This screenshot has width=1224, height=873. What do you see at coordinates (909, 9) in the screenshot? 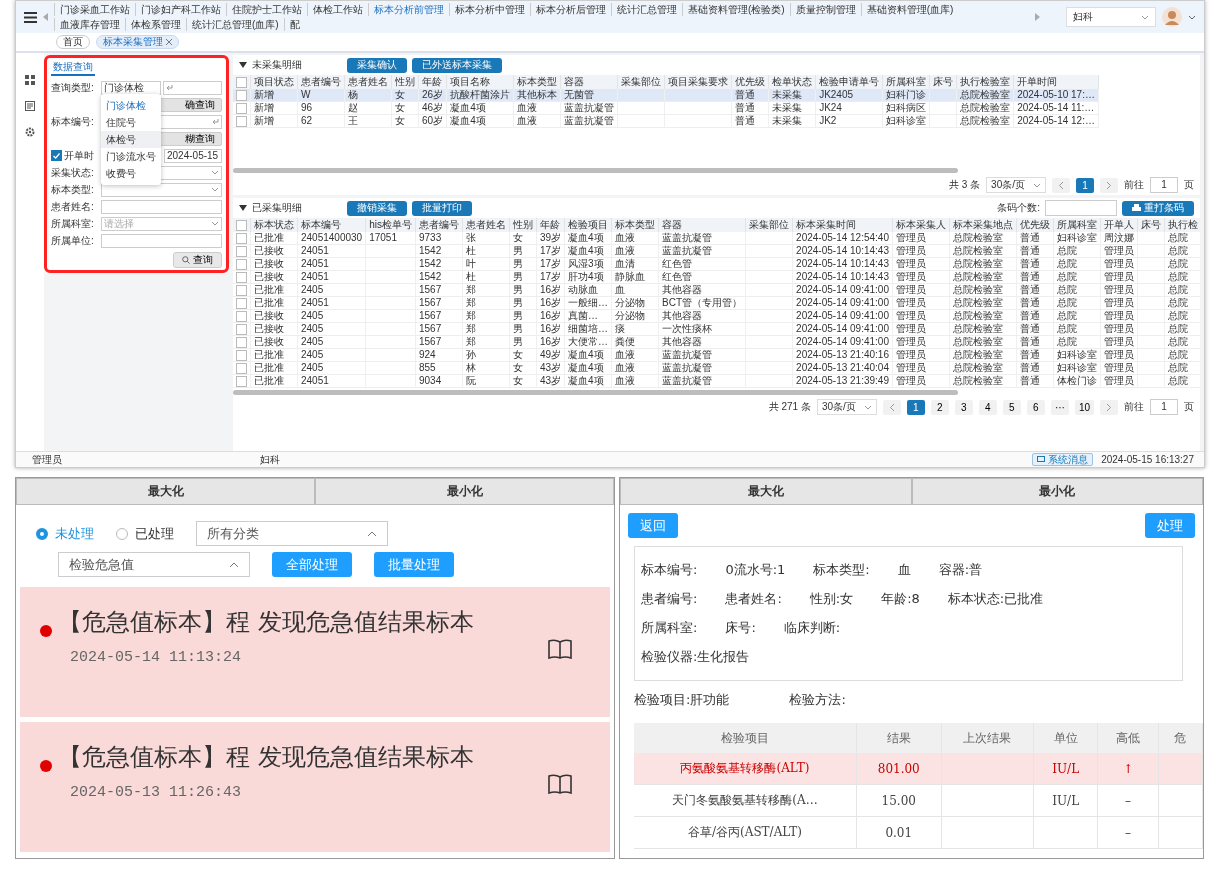
I see `nav-tab: 基础资料管理(血库)` at bounding box center [909, 9].